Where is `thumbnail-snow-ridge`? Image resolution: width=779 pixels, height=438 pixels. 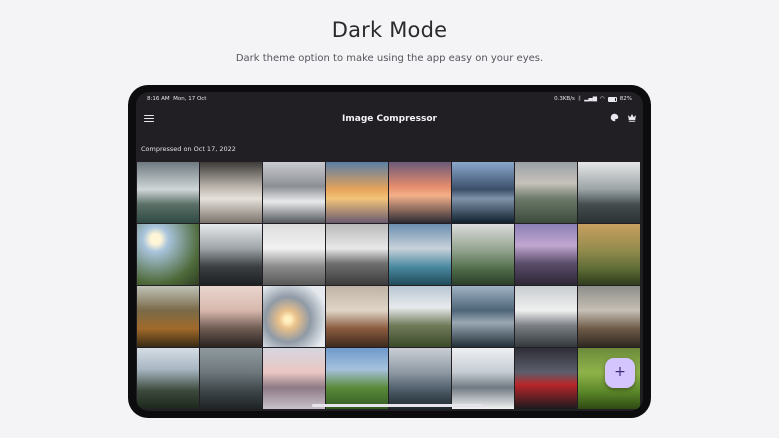 thumbnail-snow-ridge is located at coordinates (357, 254).